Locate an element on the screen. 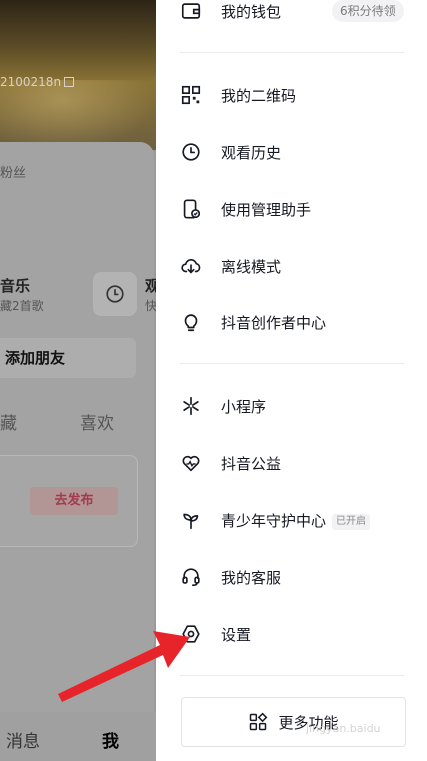 The width and height of the screenshot is (427, 761). lightbulb-icon is located at coordinates (191, 322).